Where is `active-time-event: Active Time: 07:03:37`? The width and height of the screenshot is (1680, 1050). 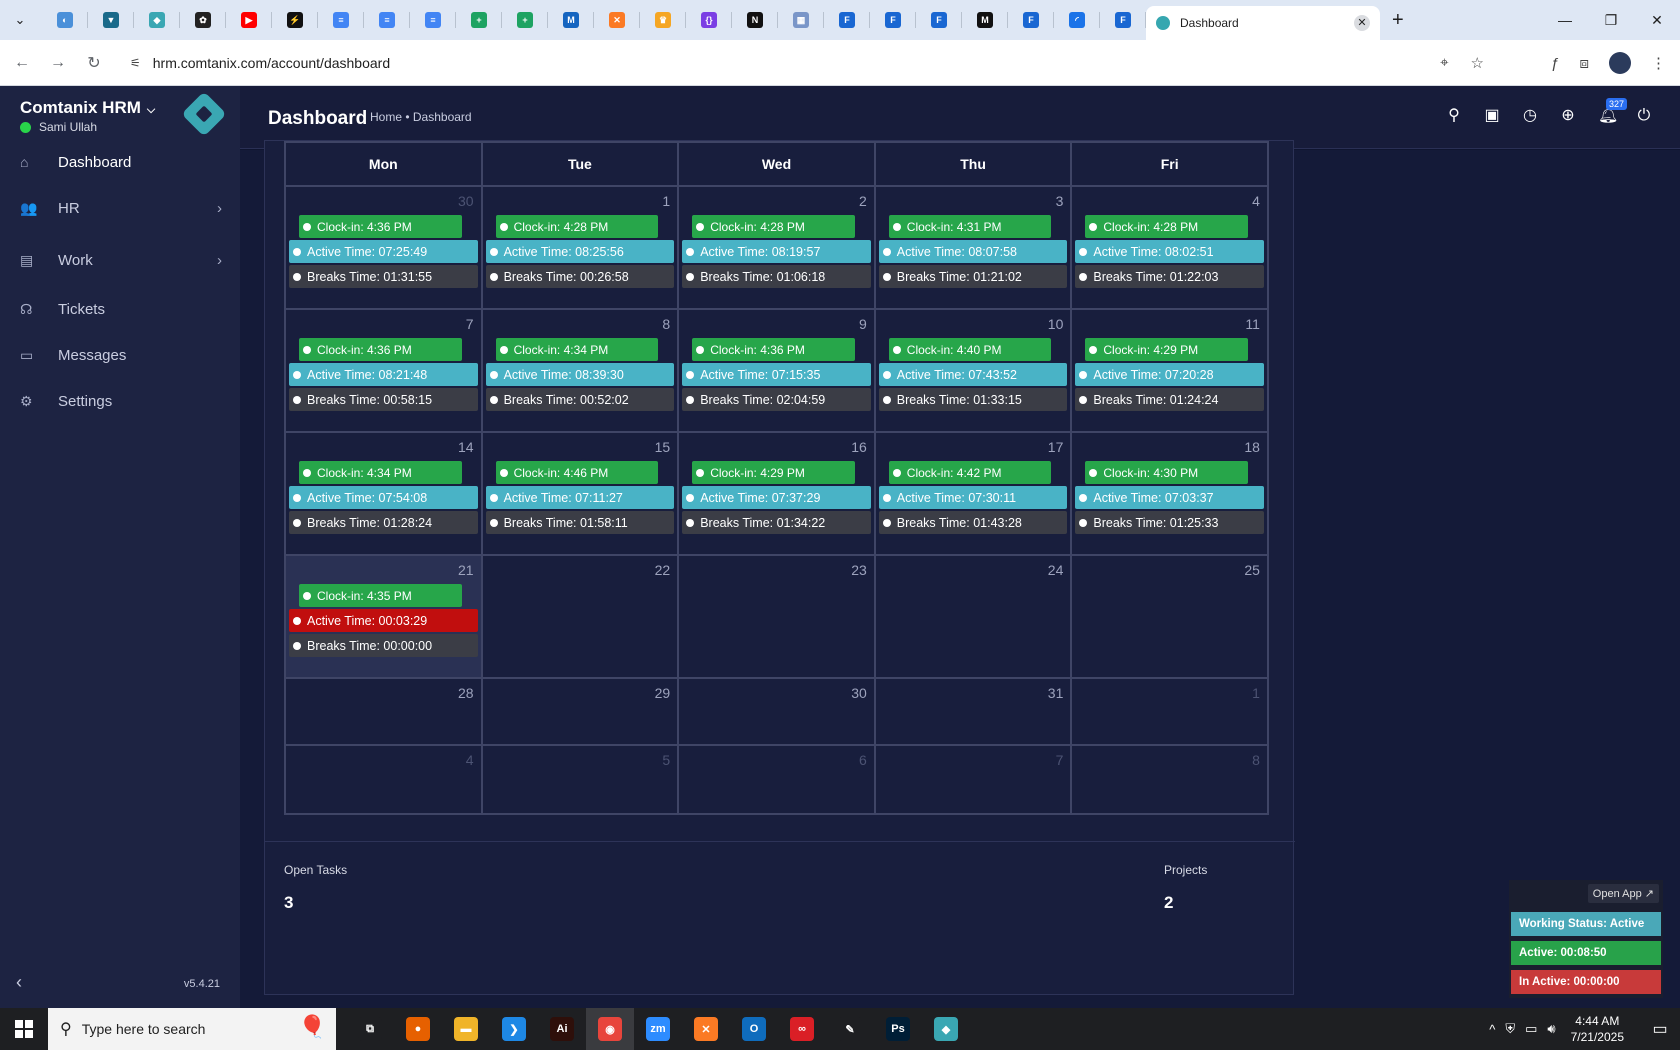
active-time-event: Active Time: 07:03:37 is located at coordinates (1169, 497).